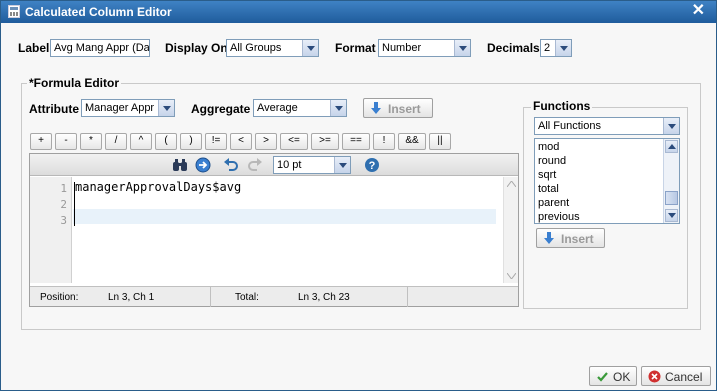 Image resolution: width=717 pixels, height=391 pixels. What do you see at coordinates (607, 181) in the screenshot?
I see `functions-list: mod round sqrt total parent previous` at bounding box center [607, 181].